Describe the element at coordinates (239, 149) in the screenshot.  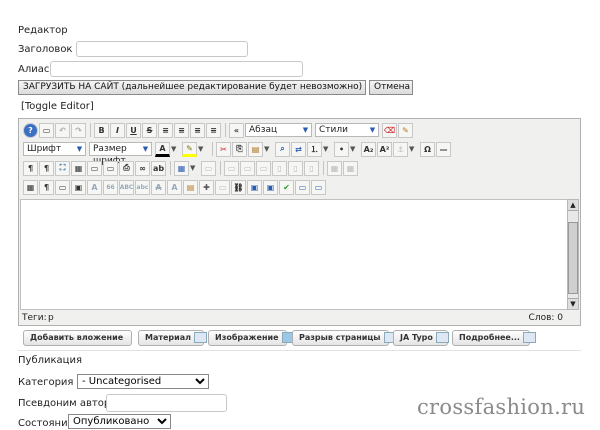
I see `copy-icon: ⎘` at that location.